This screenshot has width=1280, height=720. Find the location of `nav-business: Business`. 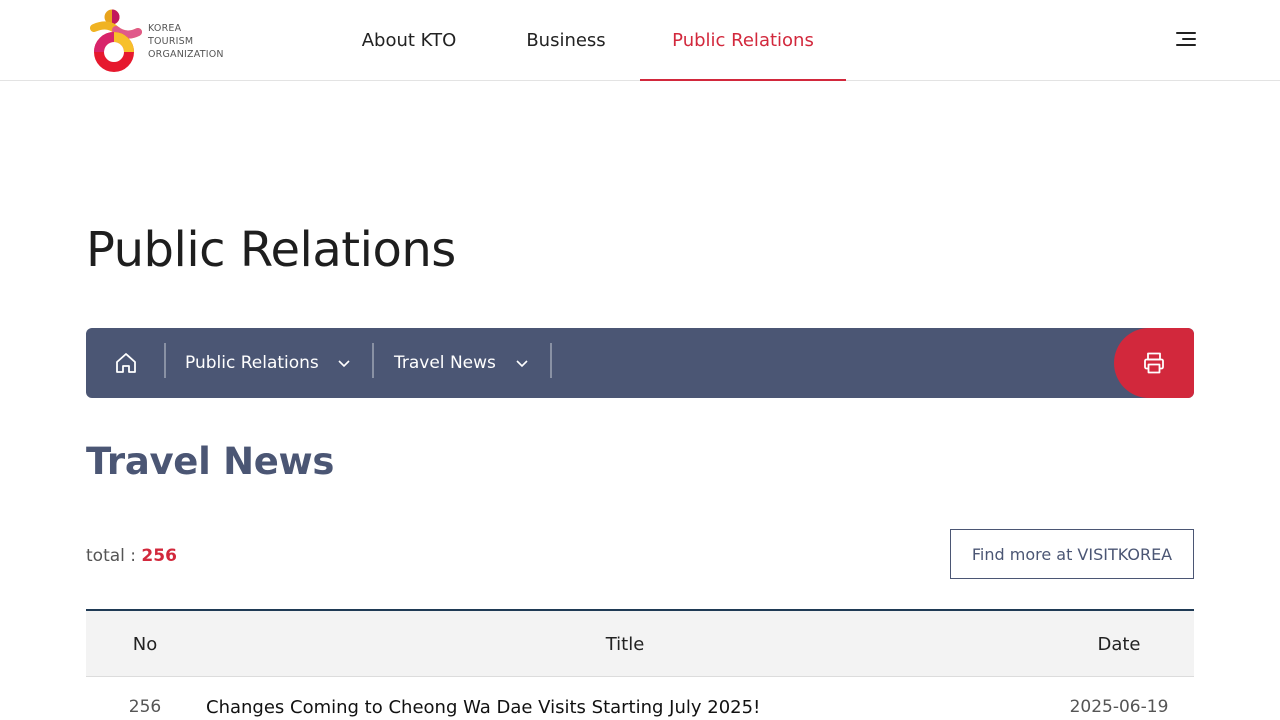

nav-business: Business is located at coordinates (566, 40).